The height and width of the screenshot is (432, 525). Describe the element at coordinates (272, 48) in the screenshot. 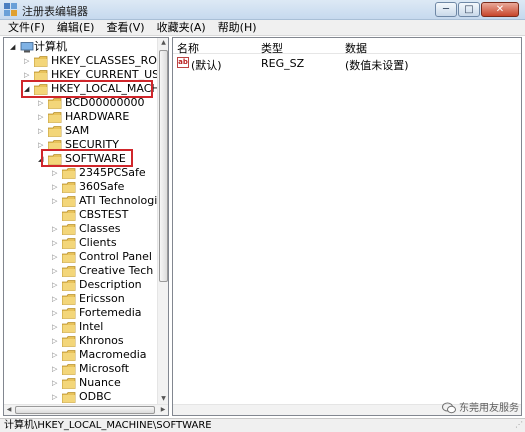

I see `column-header-type: 类型` at that location.